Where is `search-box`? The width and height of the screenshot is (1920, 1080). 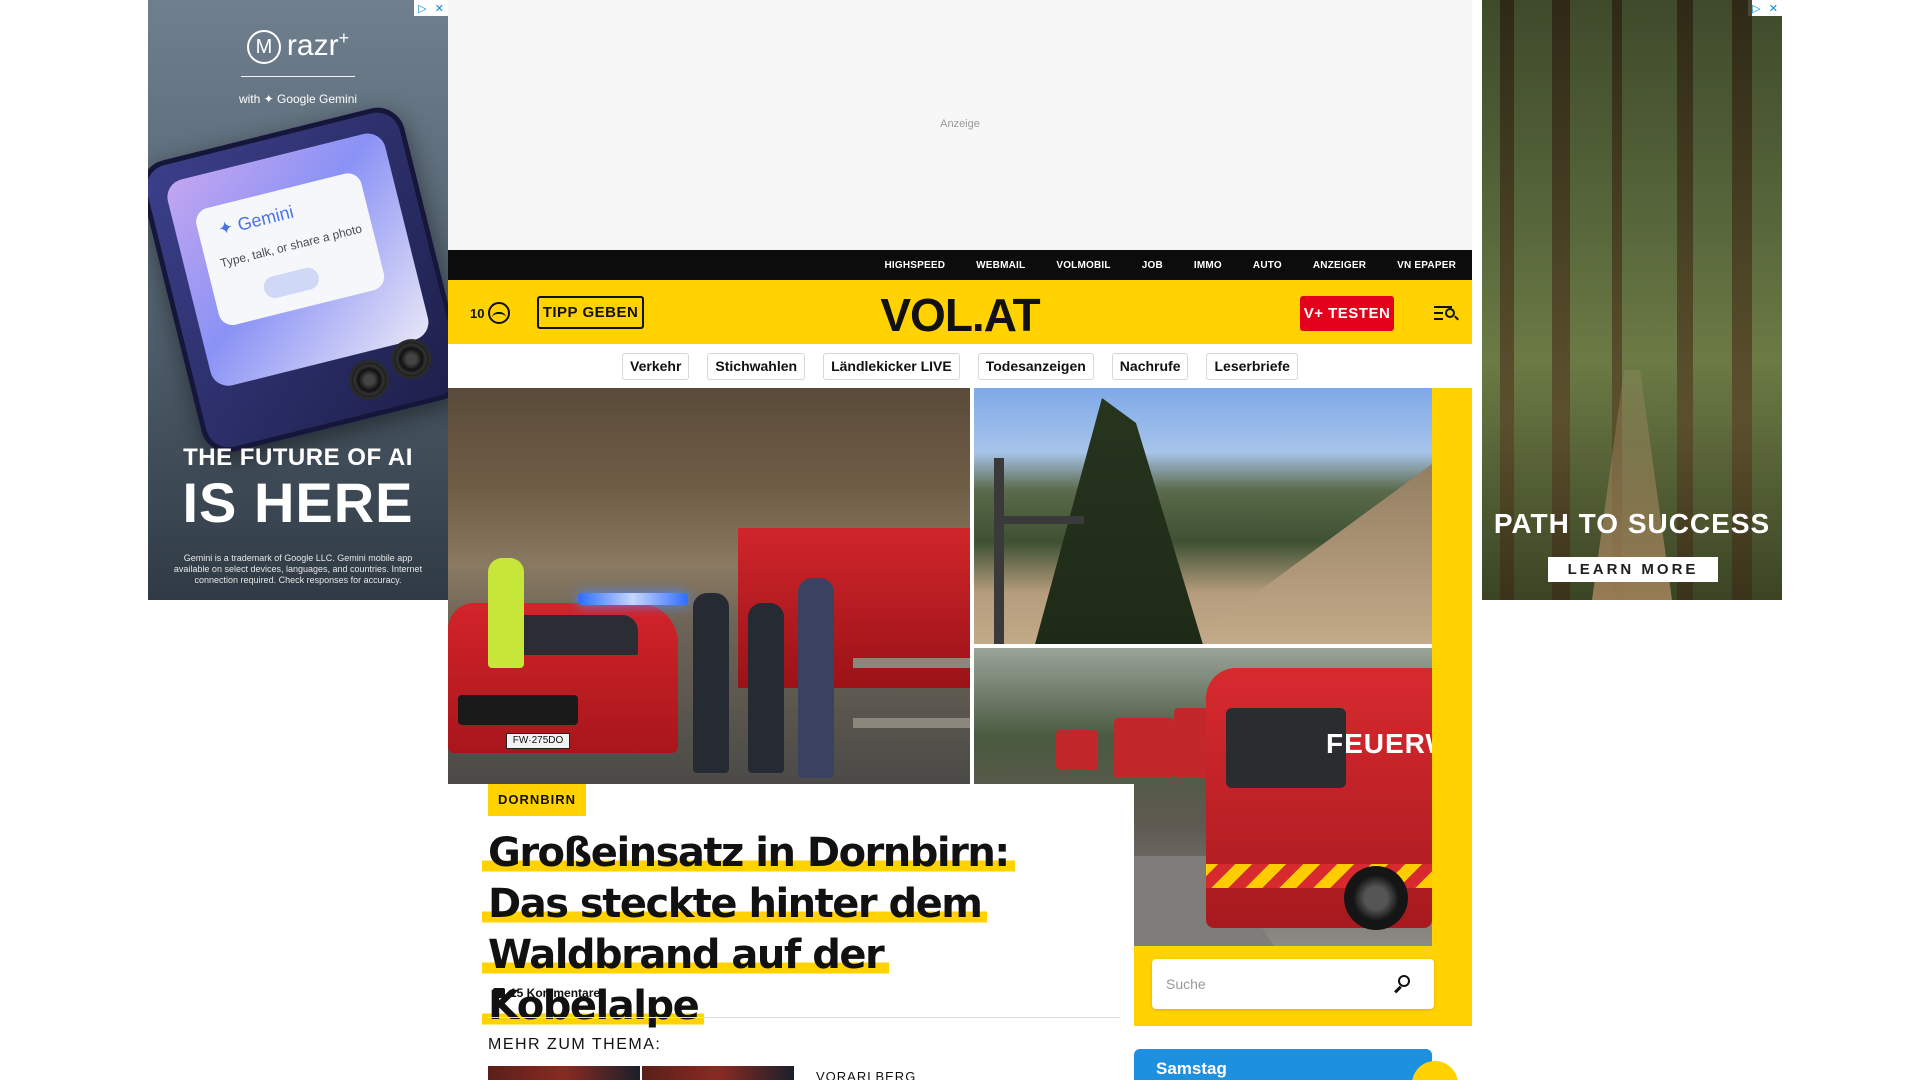
search-box is located at coordinates (1293, 984).